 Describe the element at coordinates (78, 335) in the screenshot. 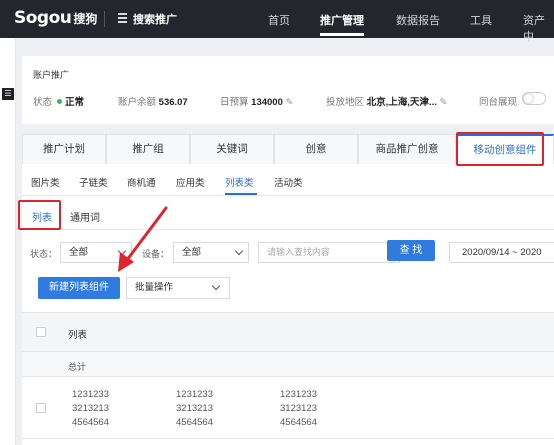

I see `column-header-list: 列表` at that location.